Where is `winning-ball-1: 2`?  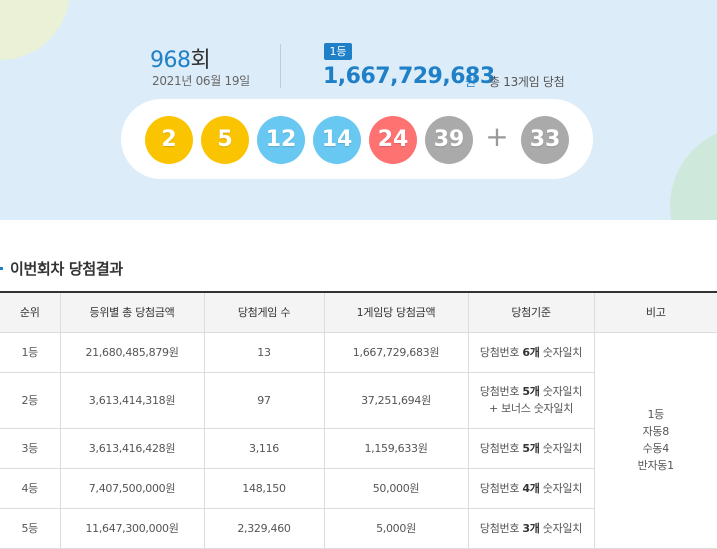 winning-ball-1: 2 is located at coordinates (169, 140).